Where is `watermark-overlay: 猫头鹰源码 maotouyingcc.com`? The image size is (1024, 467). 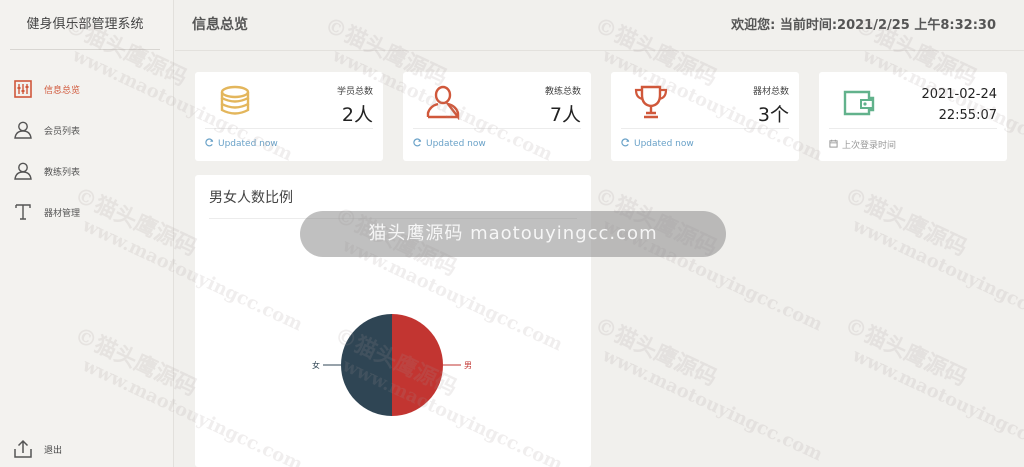 watermark-overlay: 猫头鹰源码 maotouyingcc.com is located at coordinates (513, 234).